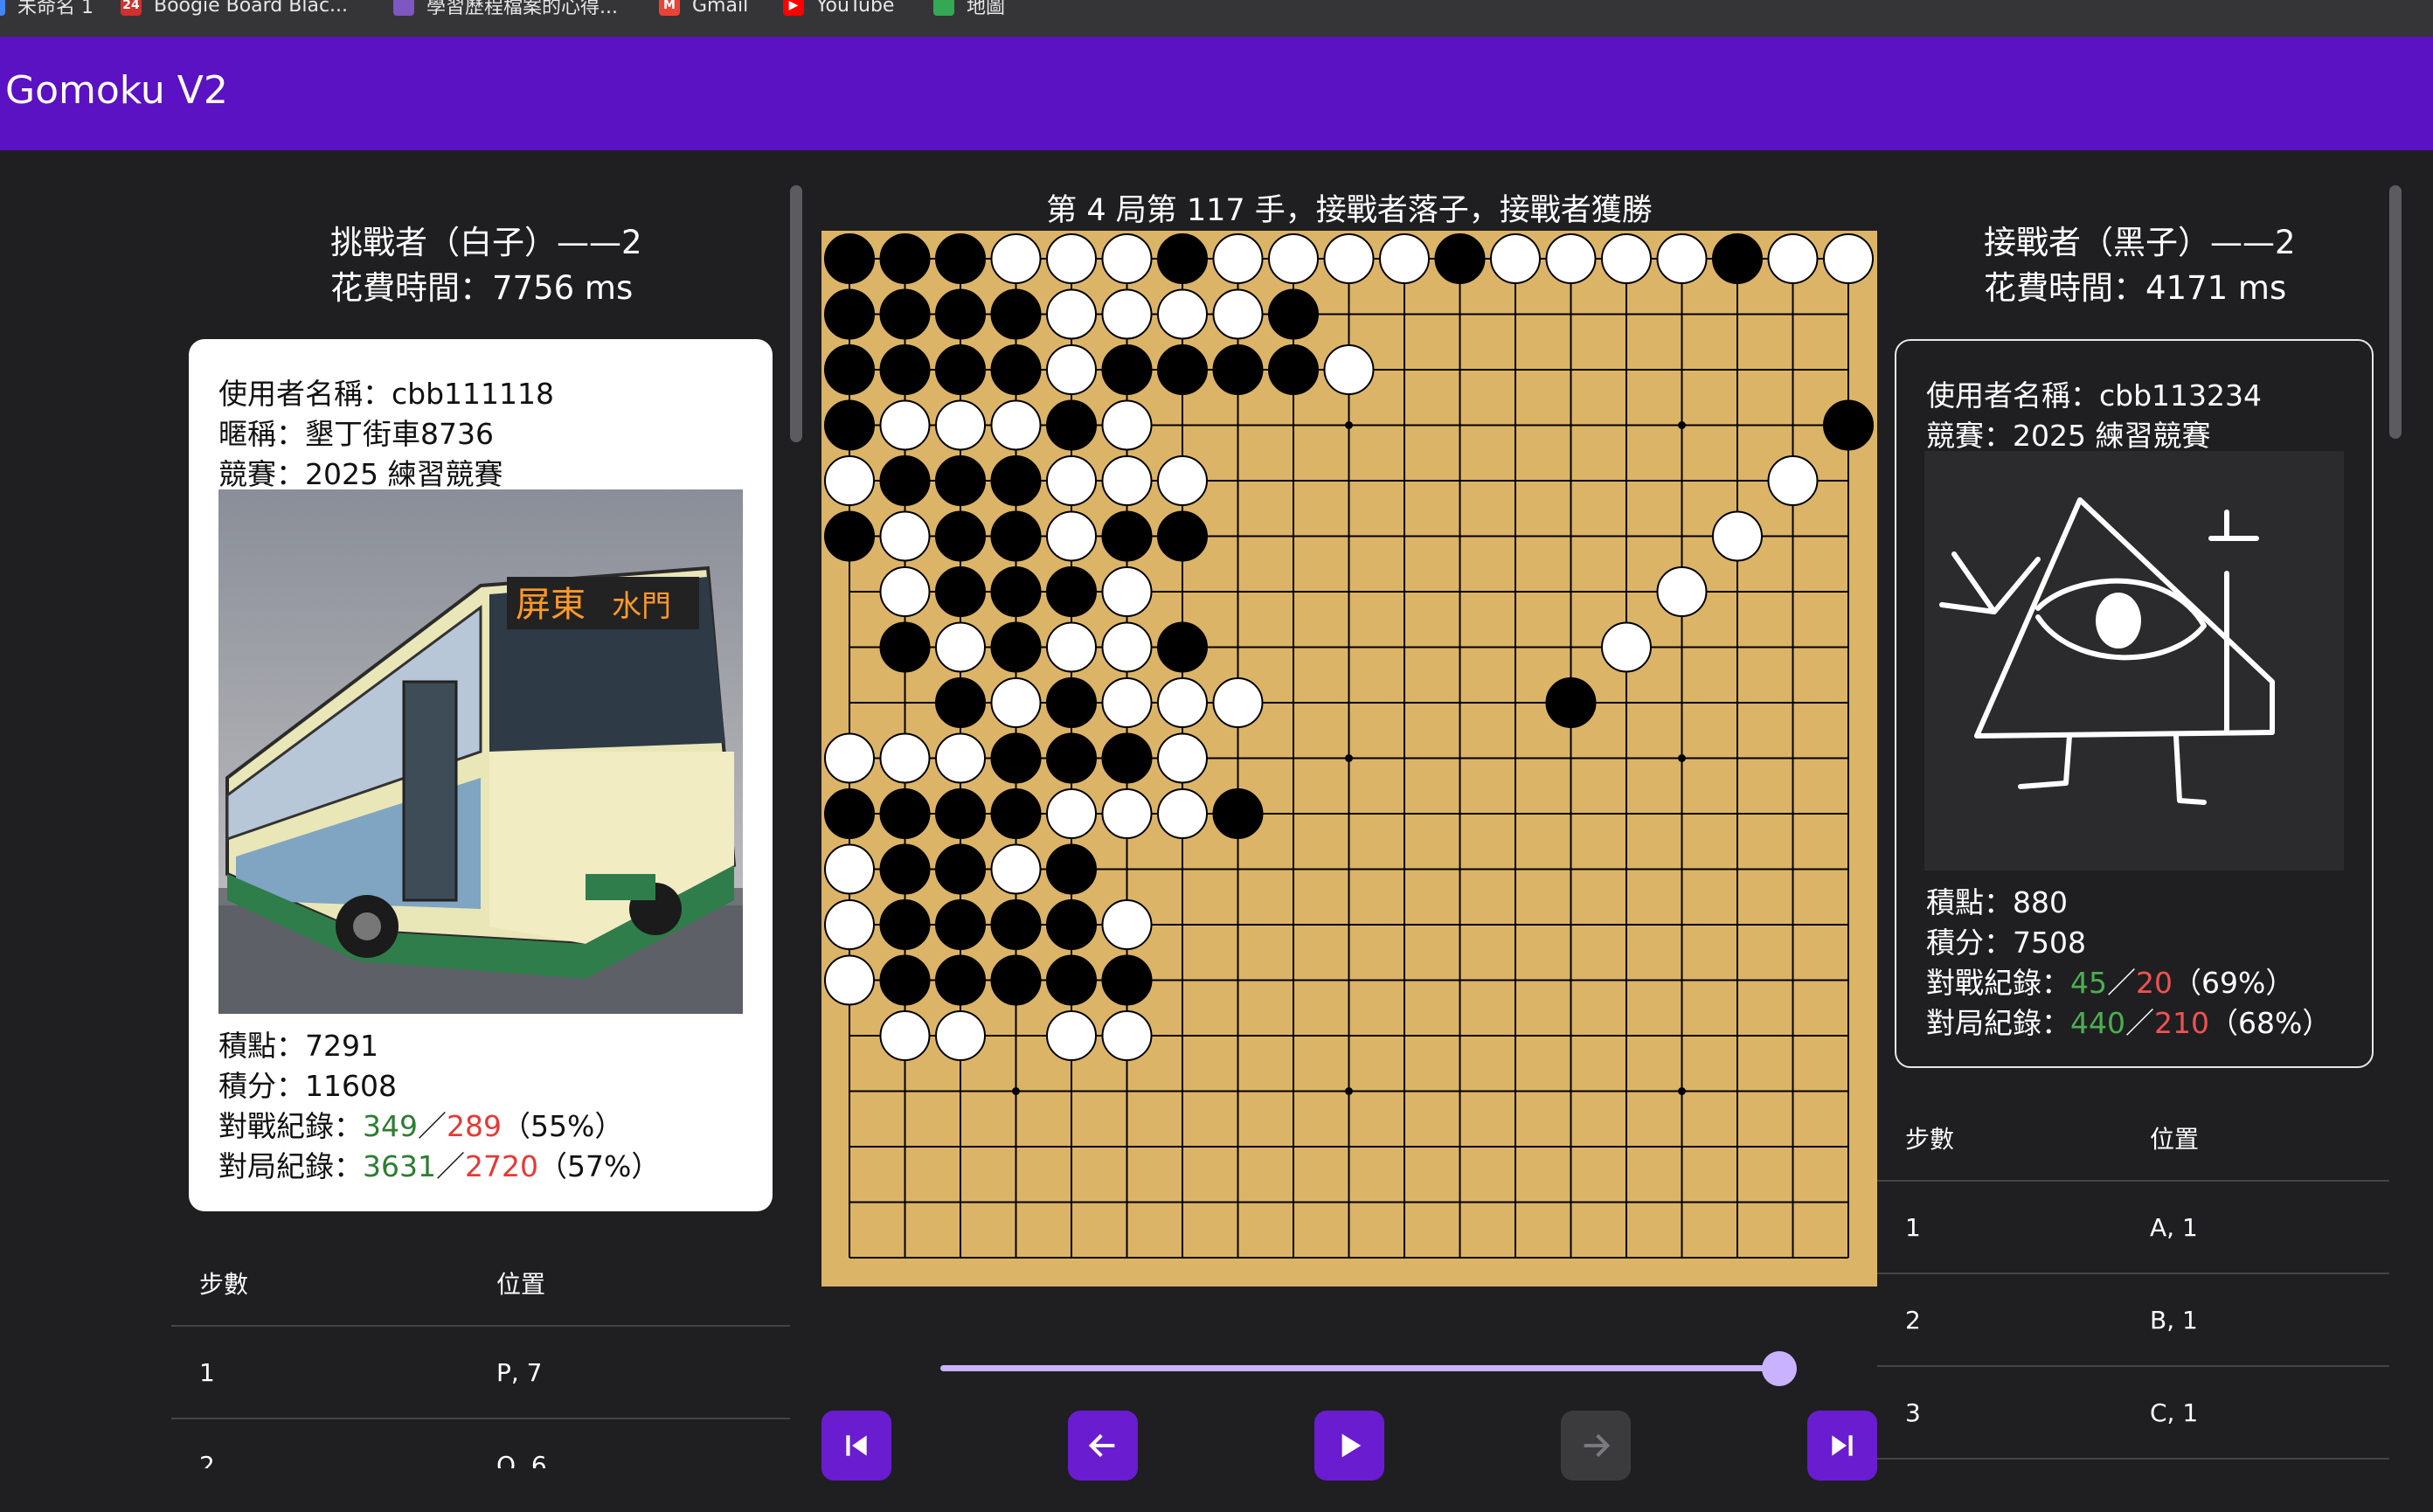 This screenshot has width=2433, height=1512. I want to click on challenger-header: 挑戰者（白子）——2 花費時間：7756 ms, so click(486, 265).